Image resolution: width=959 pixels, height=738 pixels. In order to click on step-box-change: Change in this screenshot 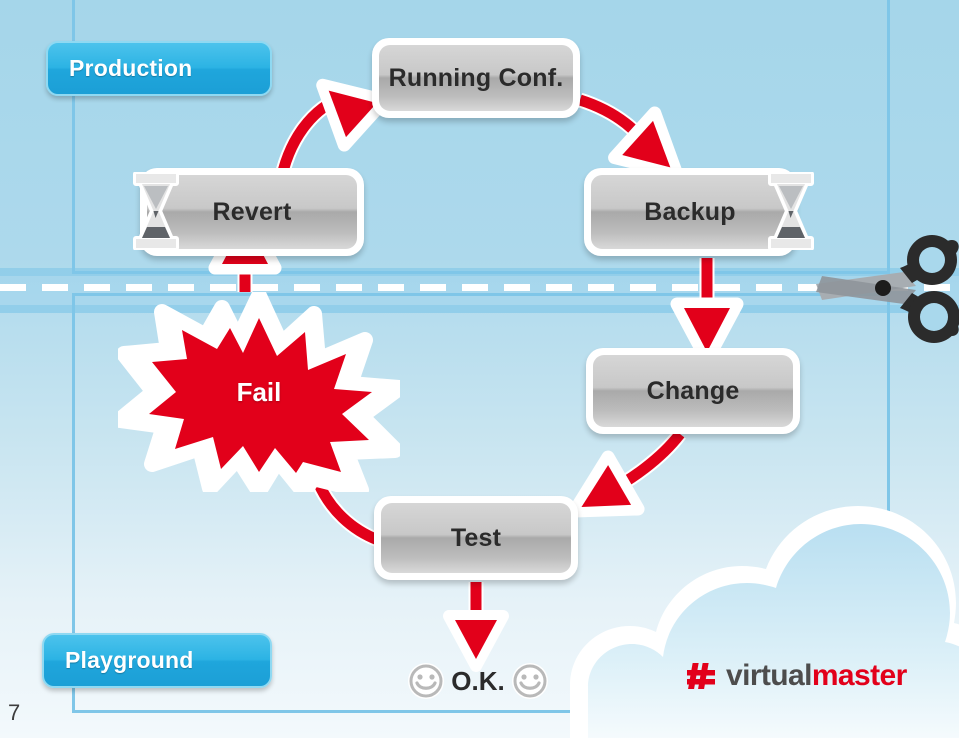, I will do `click(693, 391)`.